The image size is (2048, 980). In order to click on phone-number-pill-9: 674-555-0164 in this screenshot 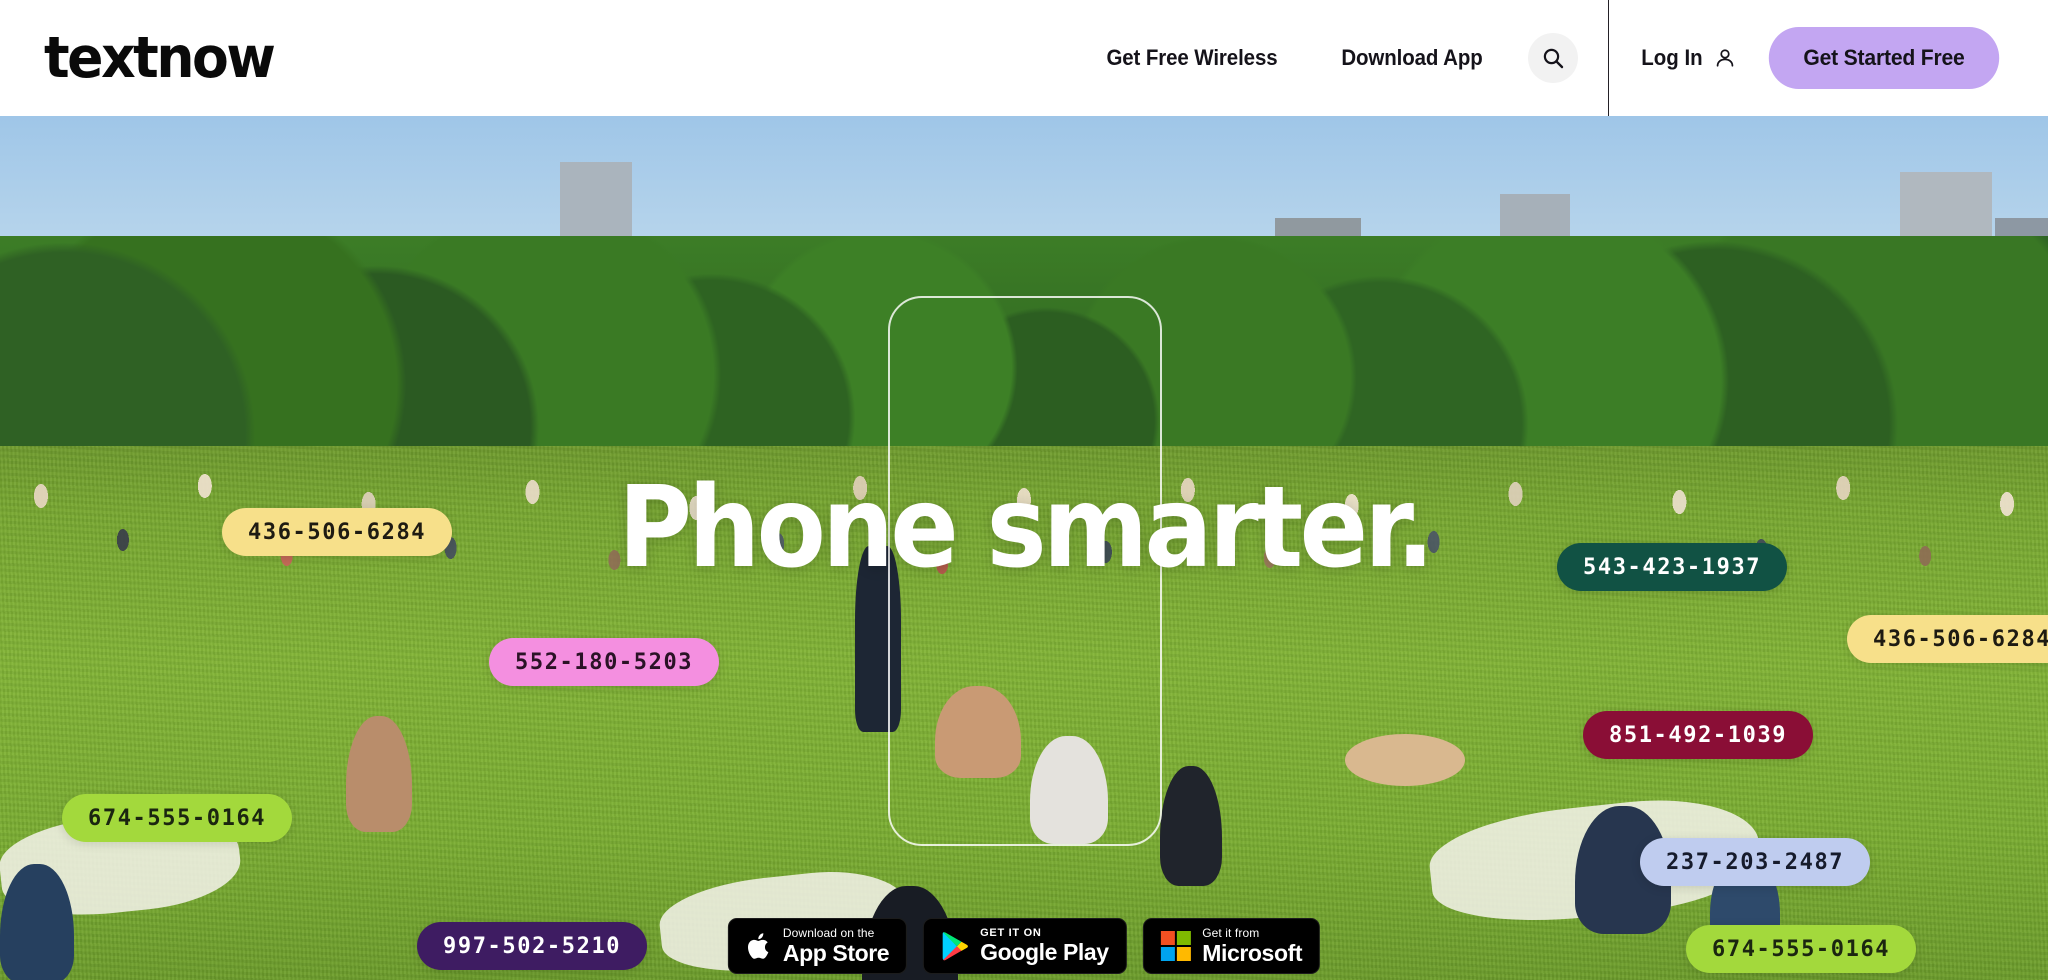, I will do `click(1801, 949)`.